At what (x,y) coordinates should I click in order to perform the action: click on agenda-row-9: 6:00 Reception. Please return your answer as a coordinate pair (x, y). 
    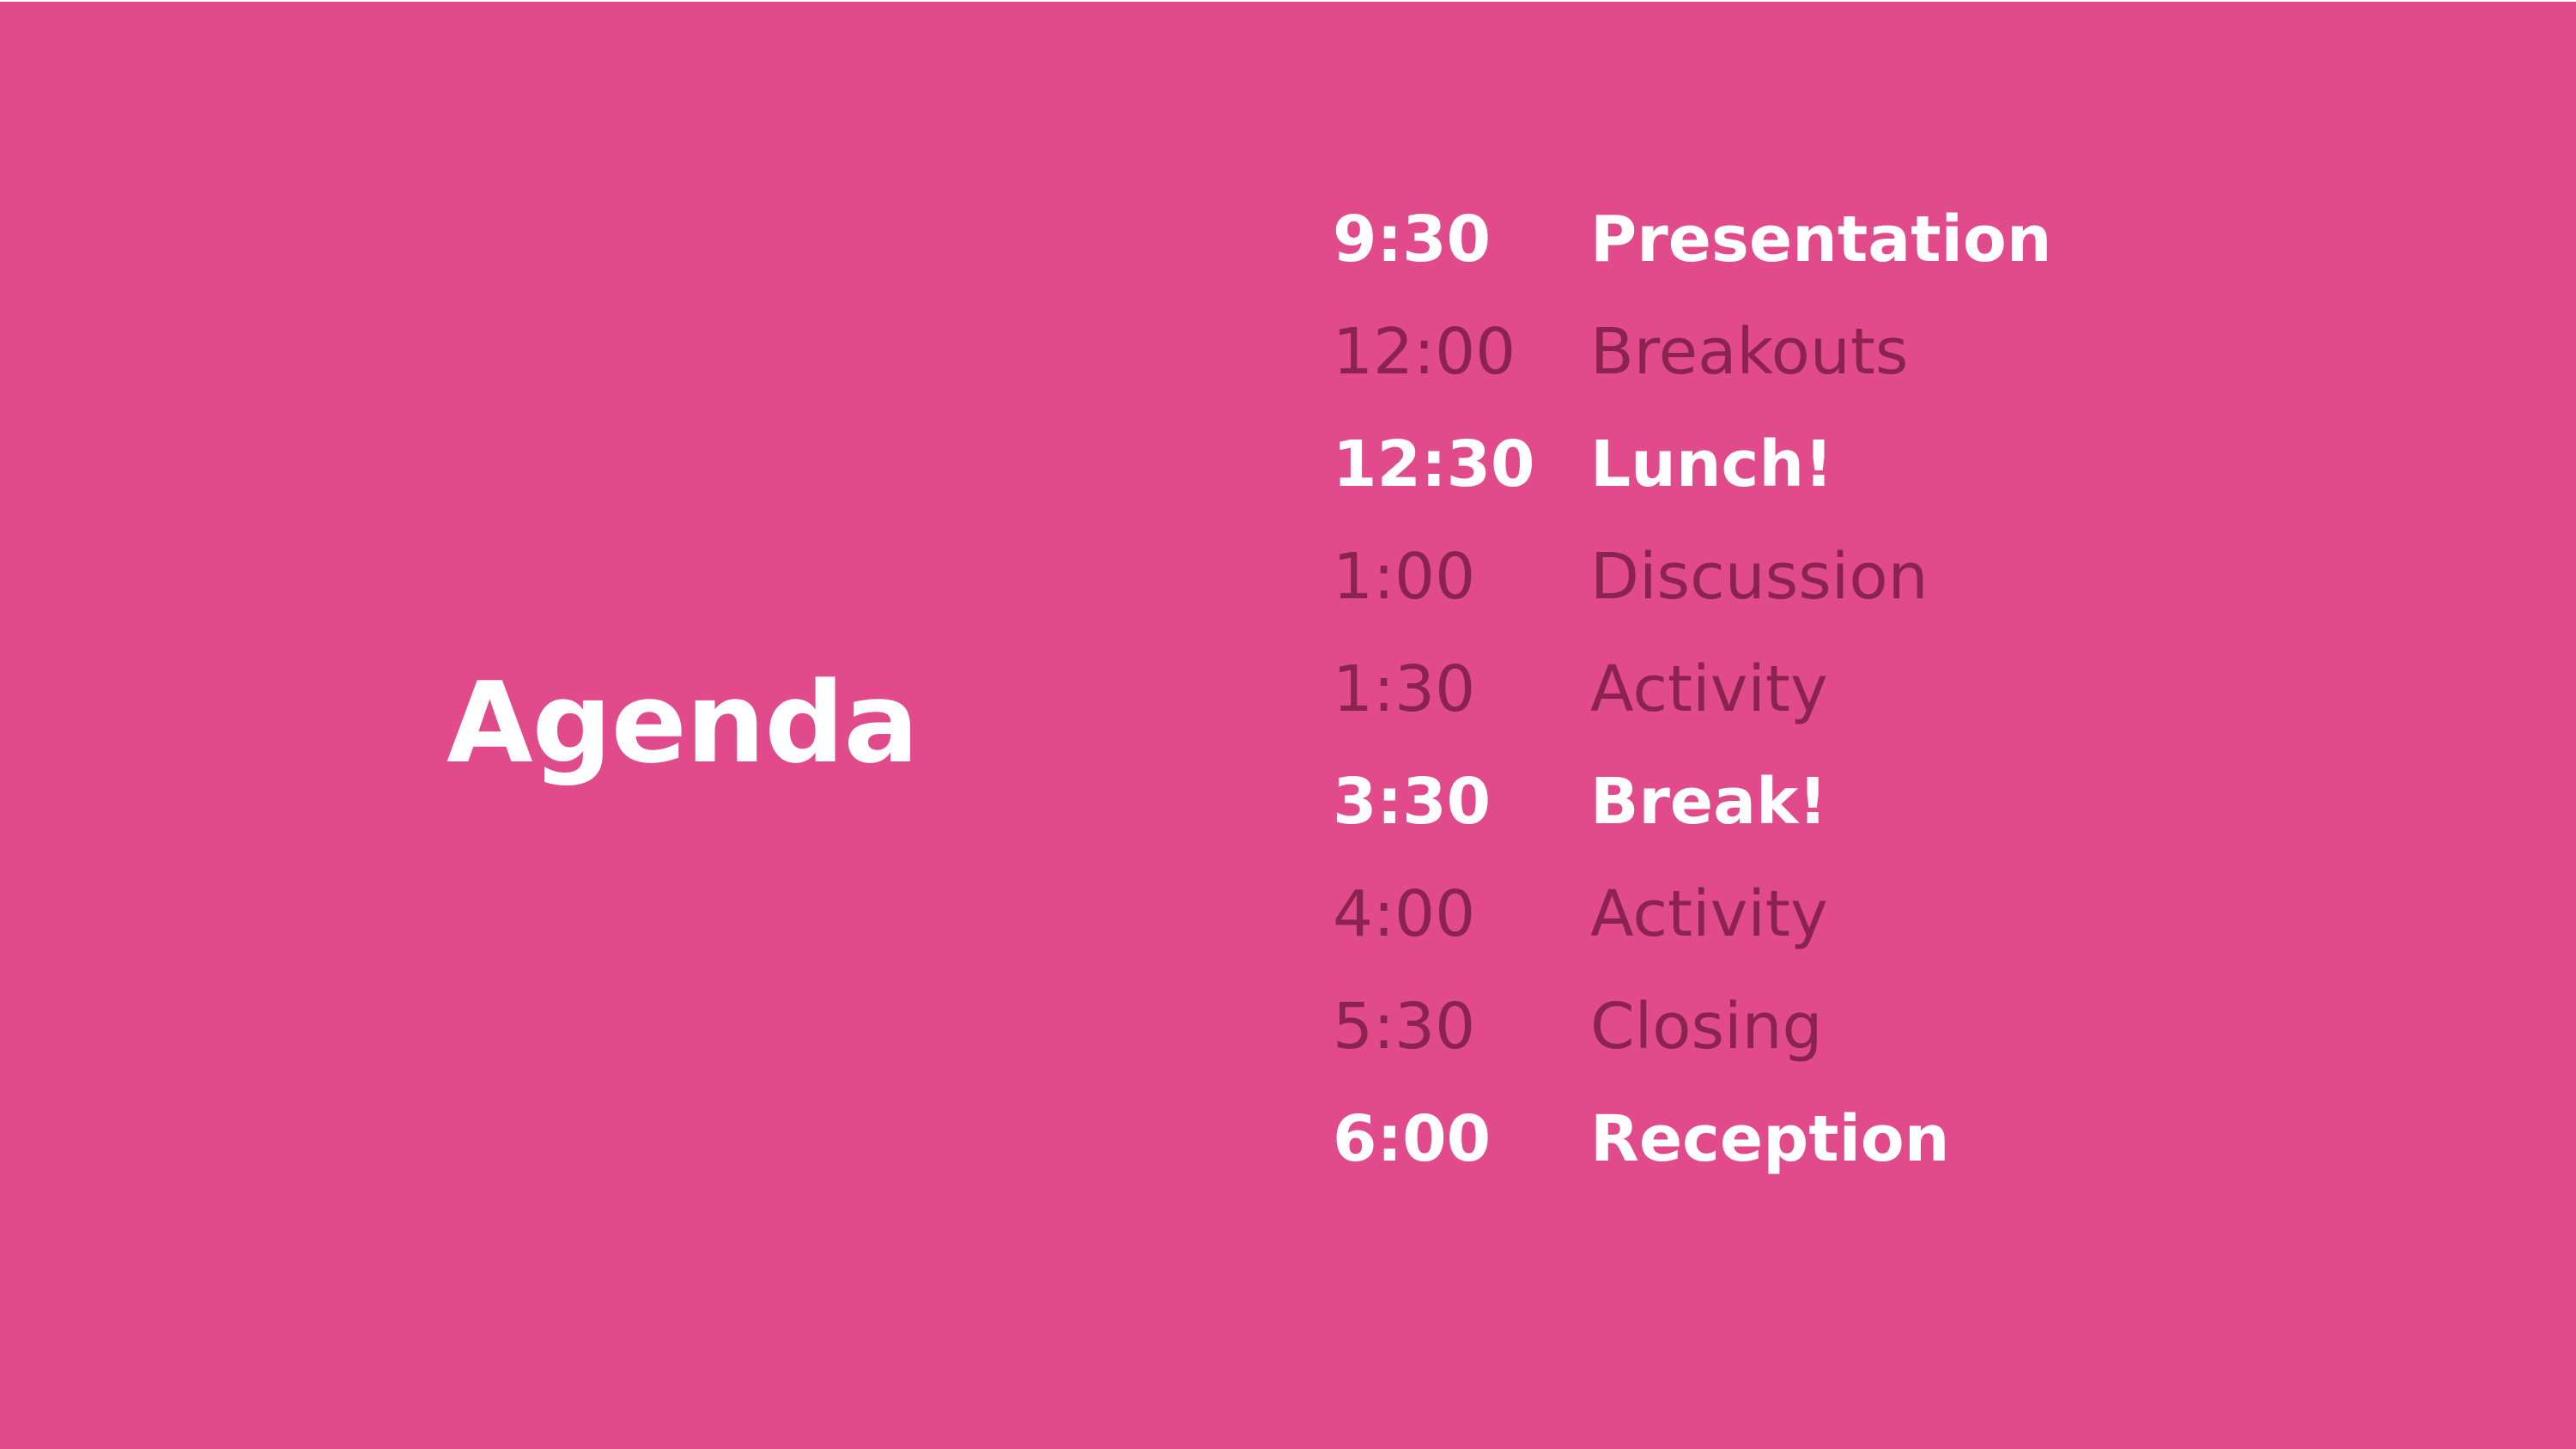
    Looking at the image, I should click on (1692, 1138).